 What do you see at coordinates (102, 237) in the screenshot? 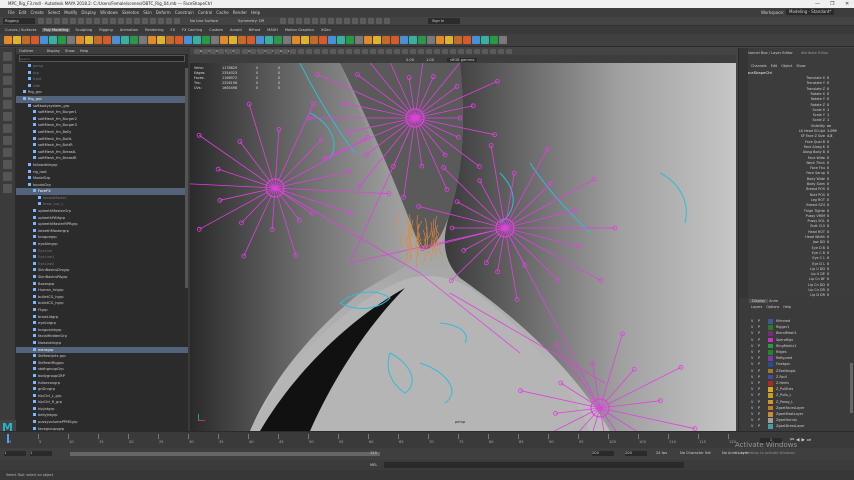
I see `outliner-row: tonguegrp` at bounding box center [102, 237].